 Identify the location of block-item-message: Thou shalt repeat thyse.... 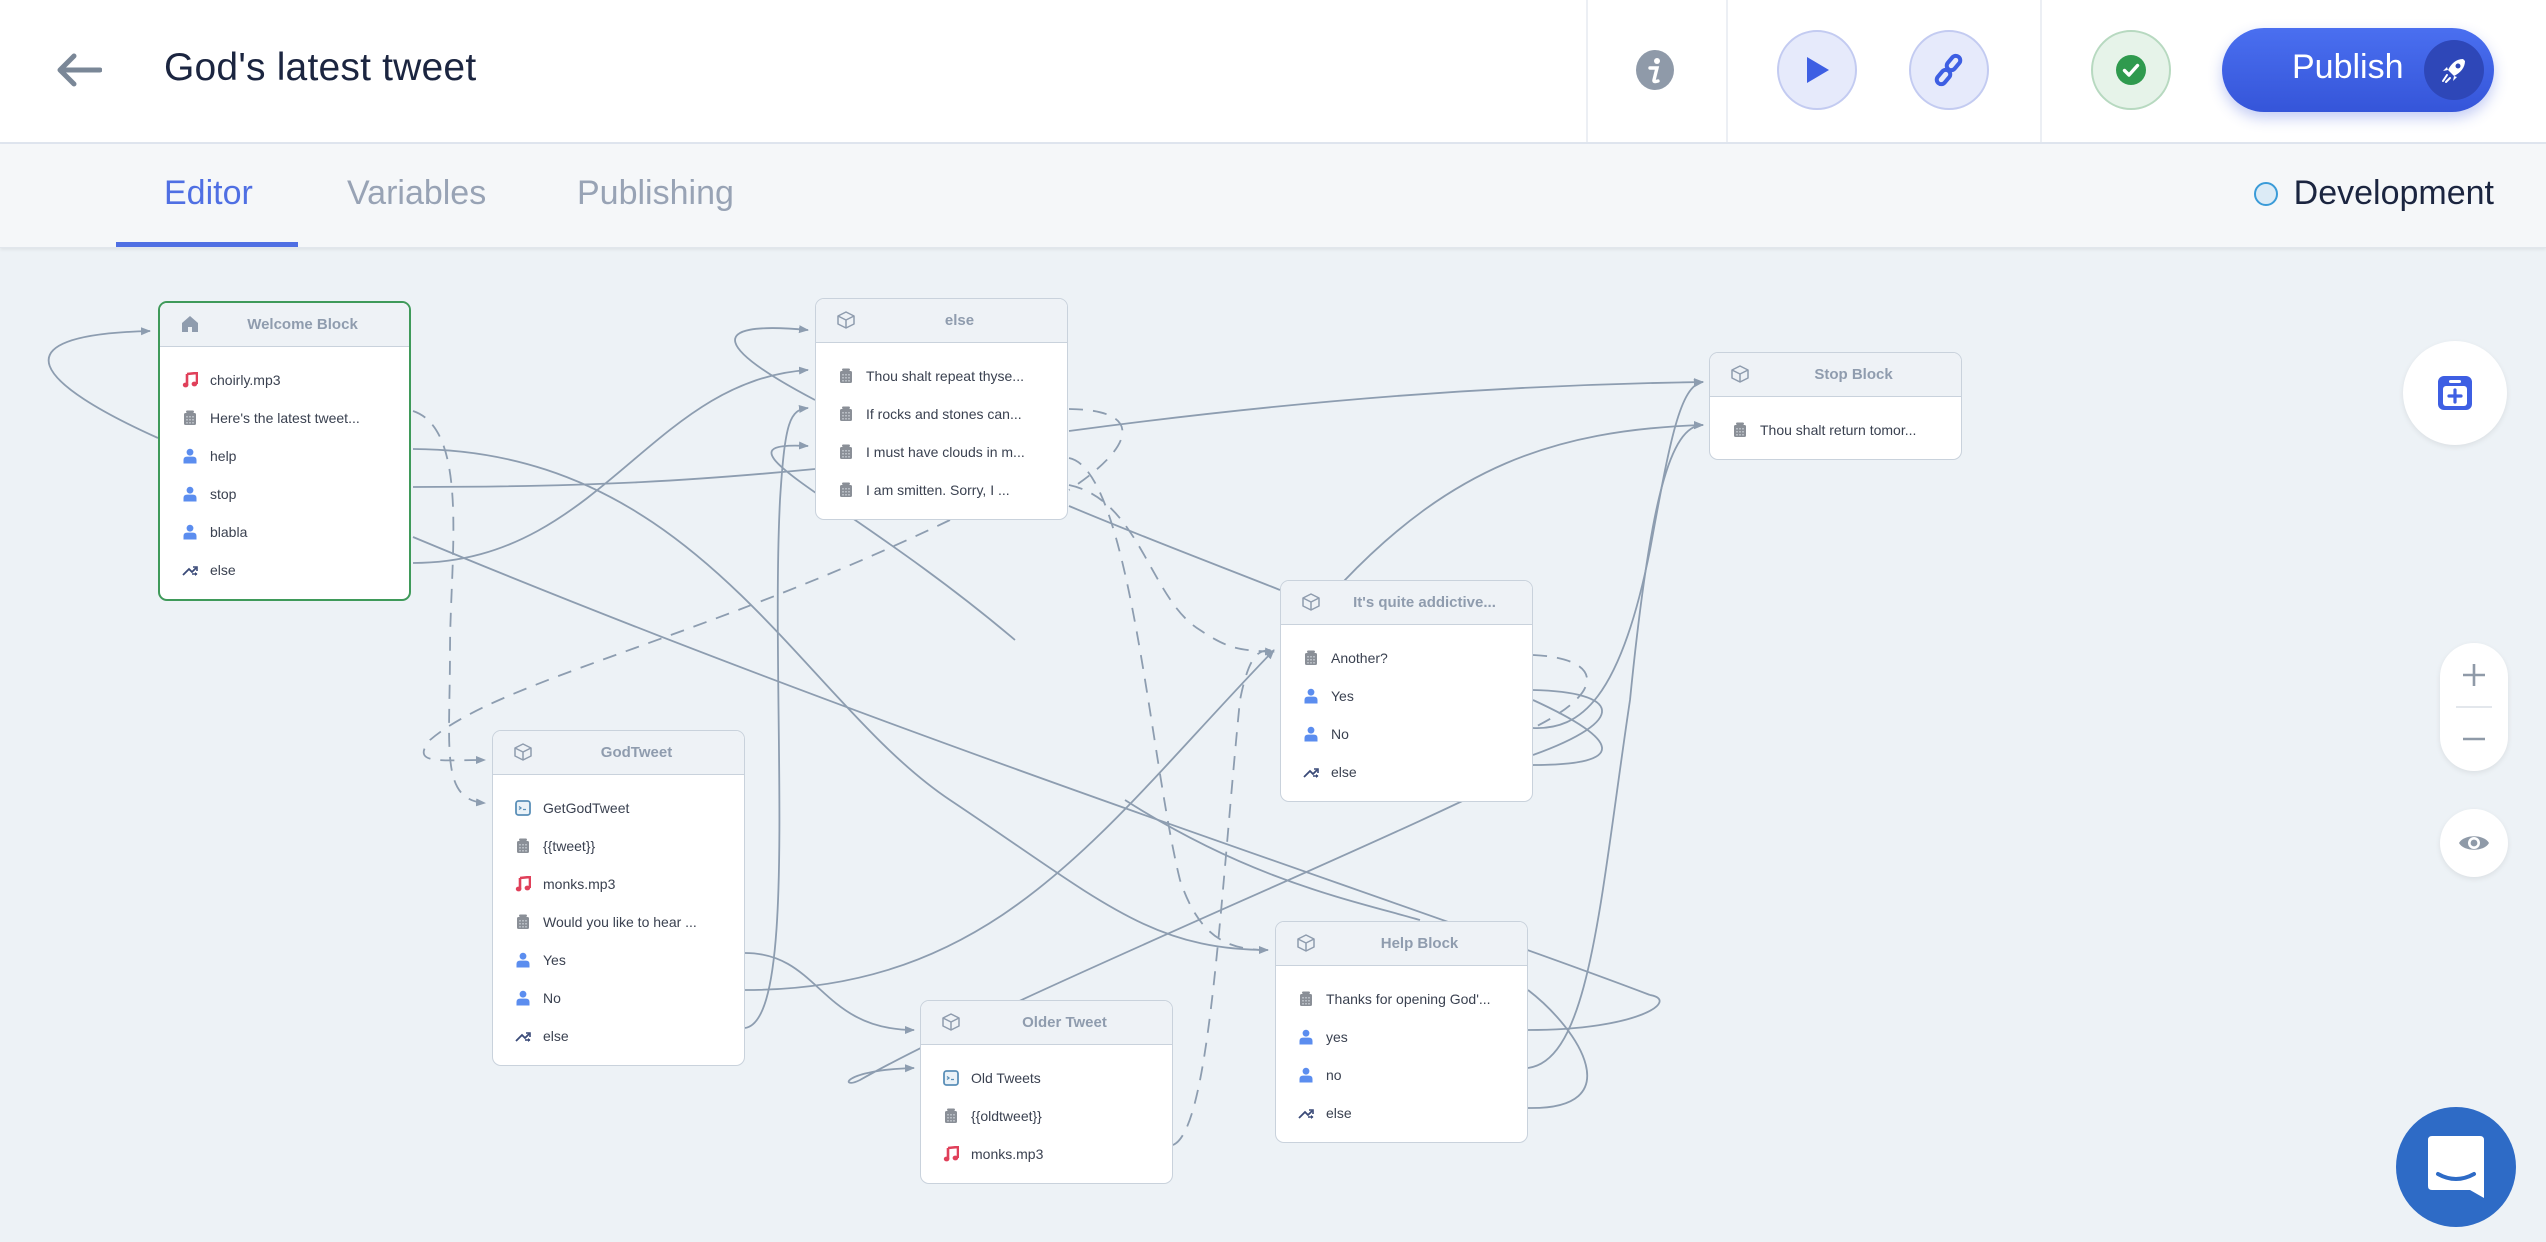
(941, 376).